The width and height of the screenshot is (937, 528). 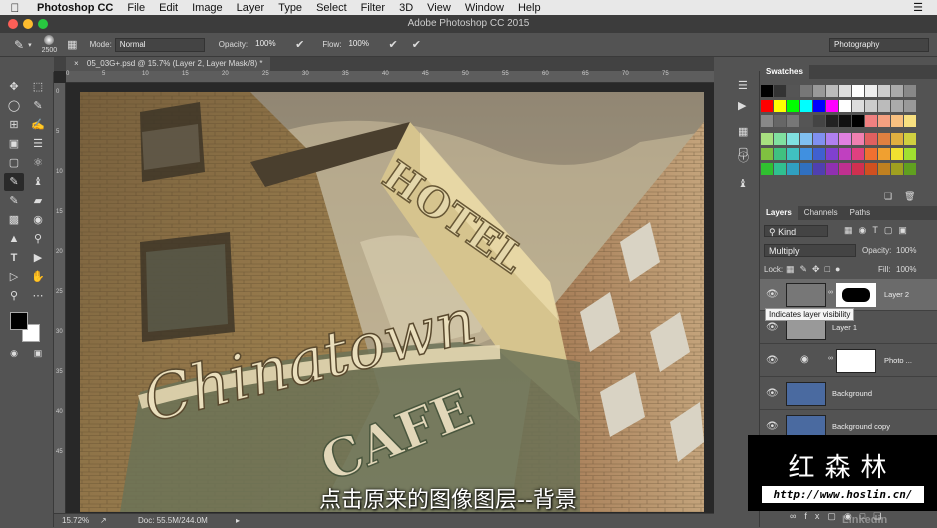 I want to click on opacity-field: 100%, so click(x=269, y=45).